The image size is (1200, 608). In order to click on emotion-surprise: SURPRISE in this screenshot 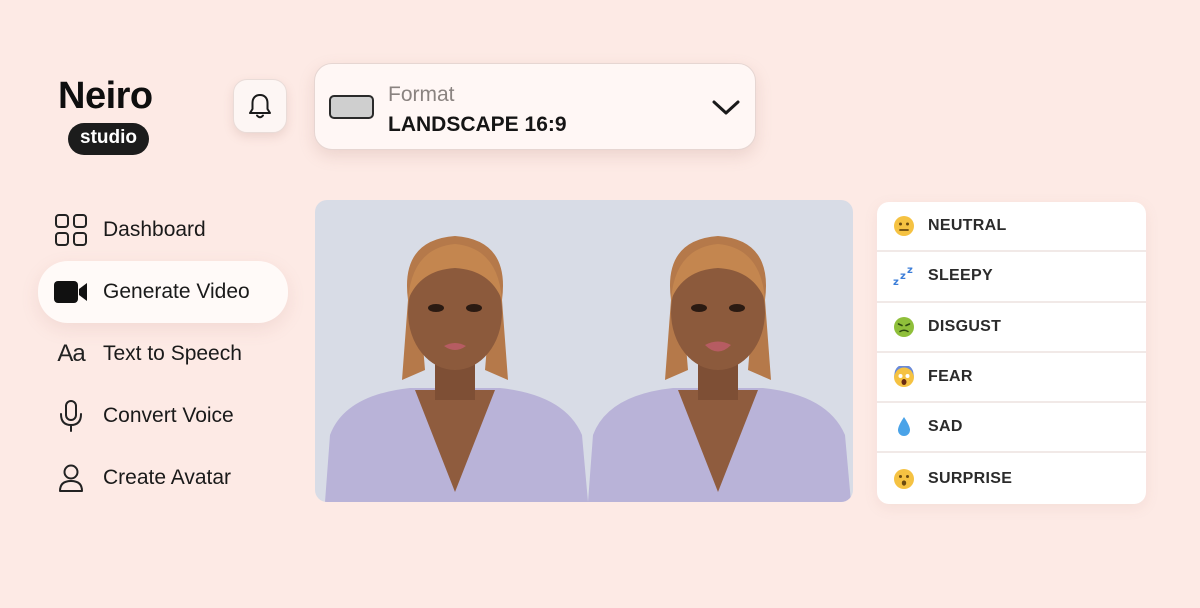, I will do `click(1011, 478)`.